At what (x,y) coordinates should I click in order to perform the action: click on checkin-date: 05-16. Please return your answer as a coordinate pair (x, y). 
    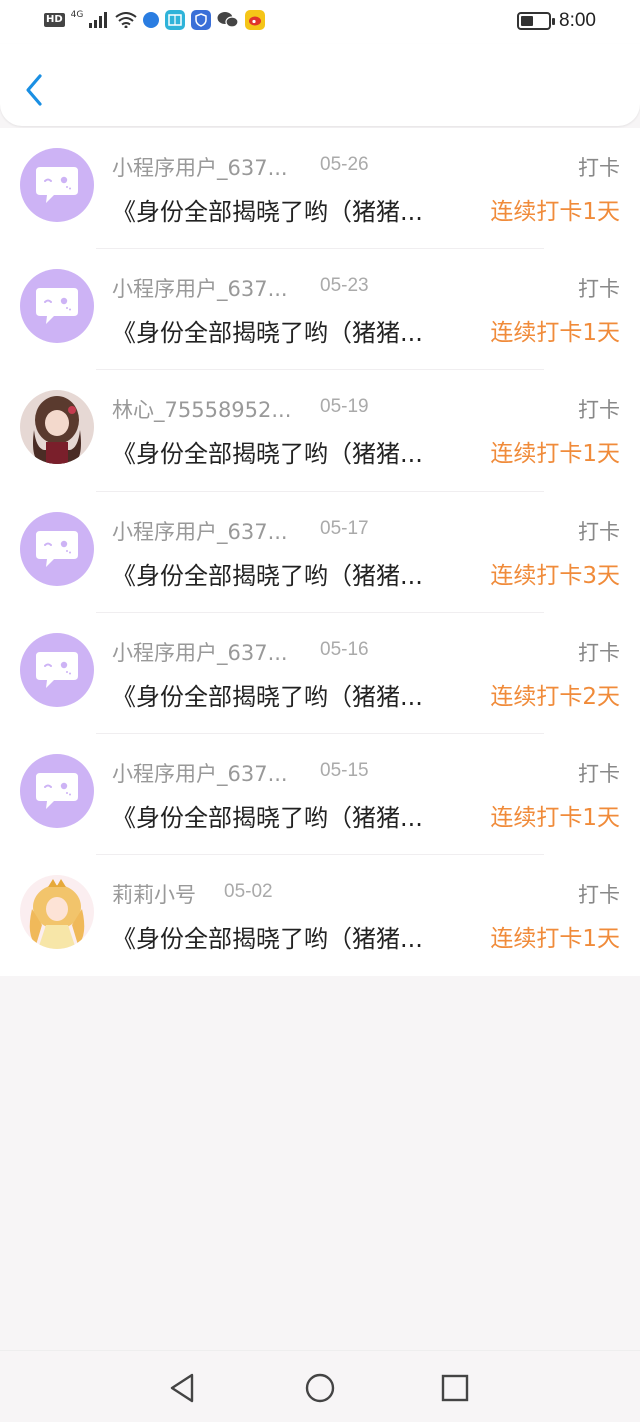
    Looking at the image, I should click on (344, 649).